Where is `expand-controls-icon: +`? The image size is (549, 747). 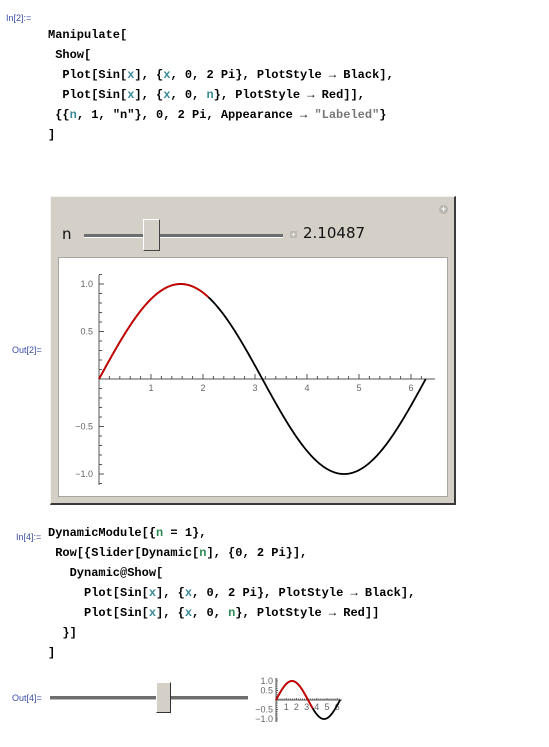
expand-controls-icon: + is located at coordinates (293, 235).